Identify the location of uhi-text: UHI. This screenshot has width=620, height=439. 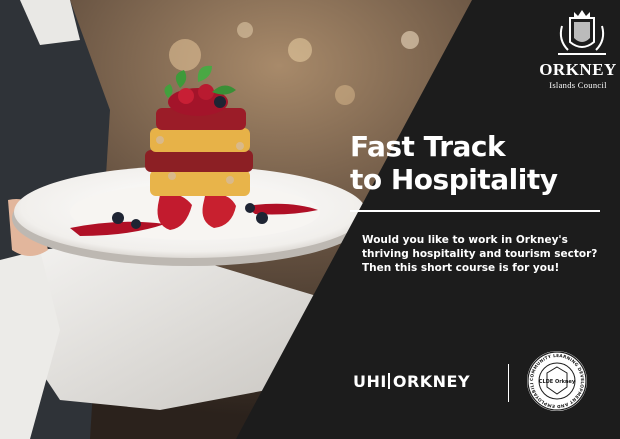
(370, 381).